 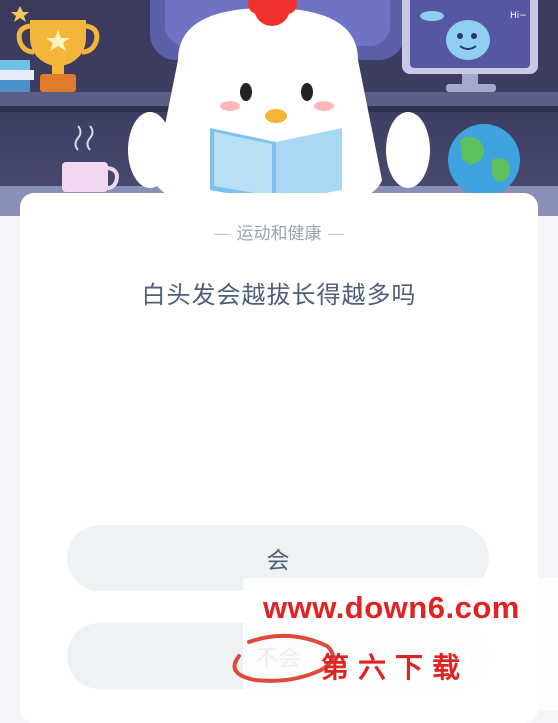 I want to click on watermark-url: www.down6.com, so click(x=391, y=607).